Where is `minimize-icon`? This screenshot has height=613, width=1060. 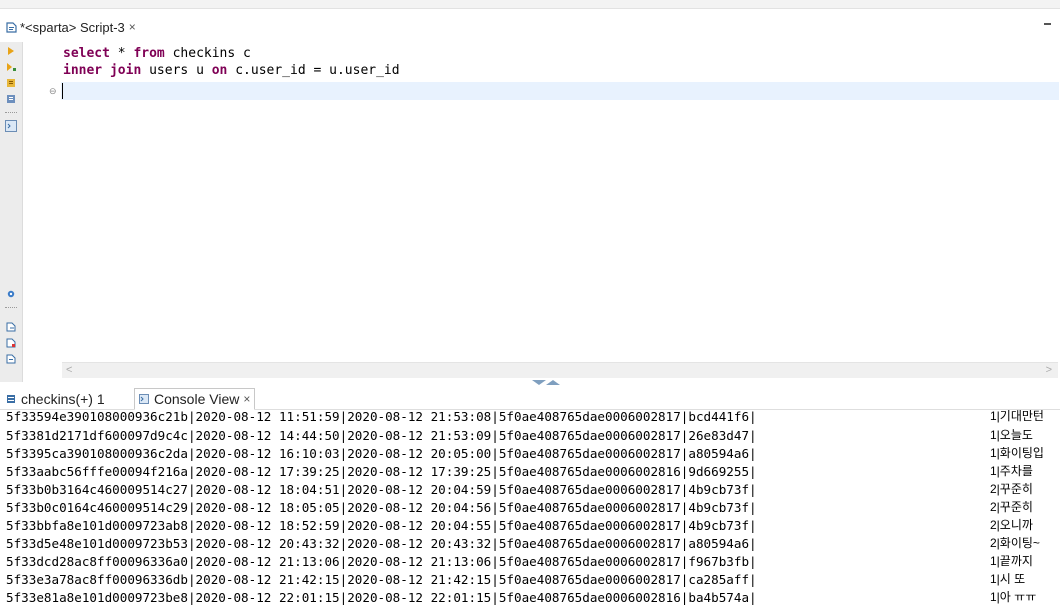 minimize-icon is located at coordinates (1047, 24).